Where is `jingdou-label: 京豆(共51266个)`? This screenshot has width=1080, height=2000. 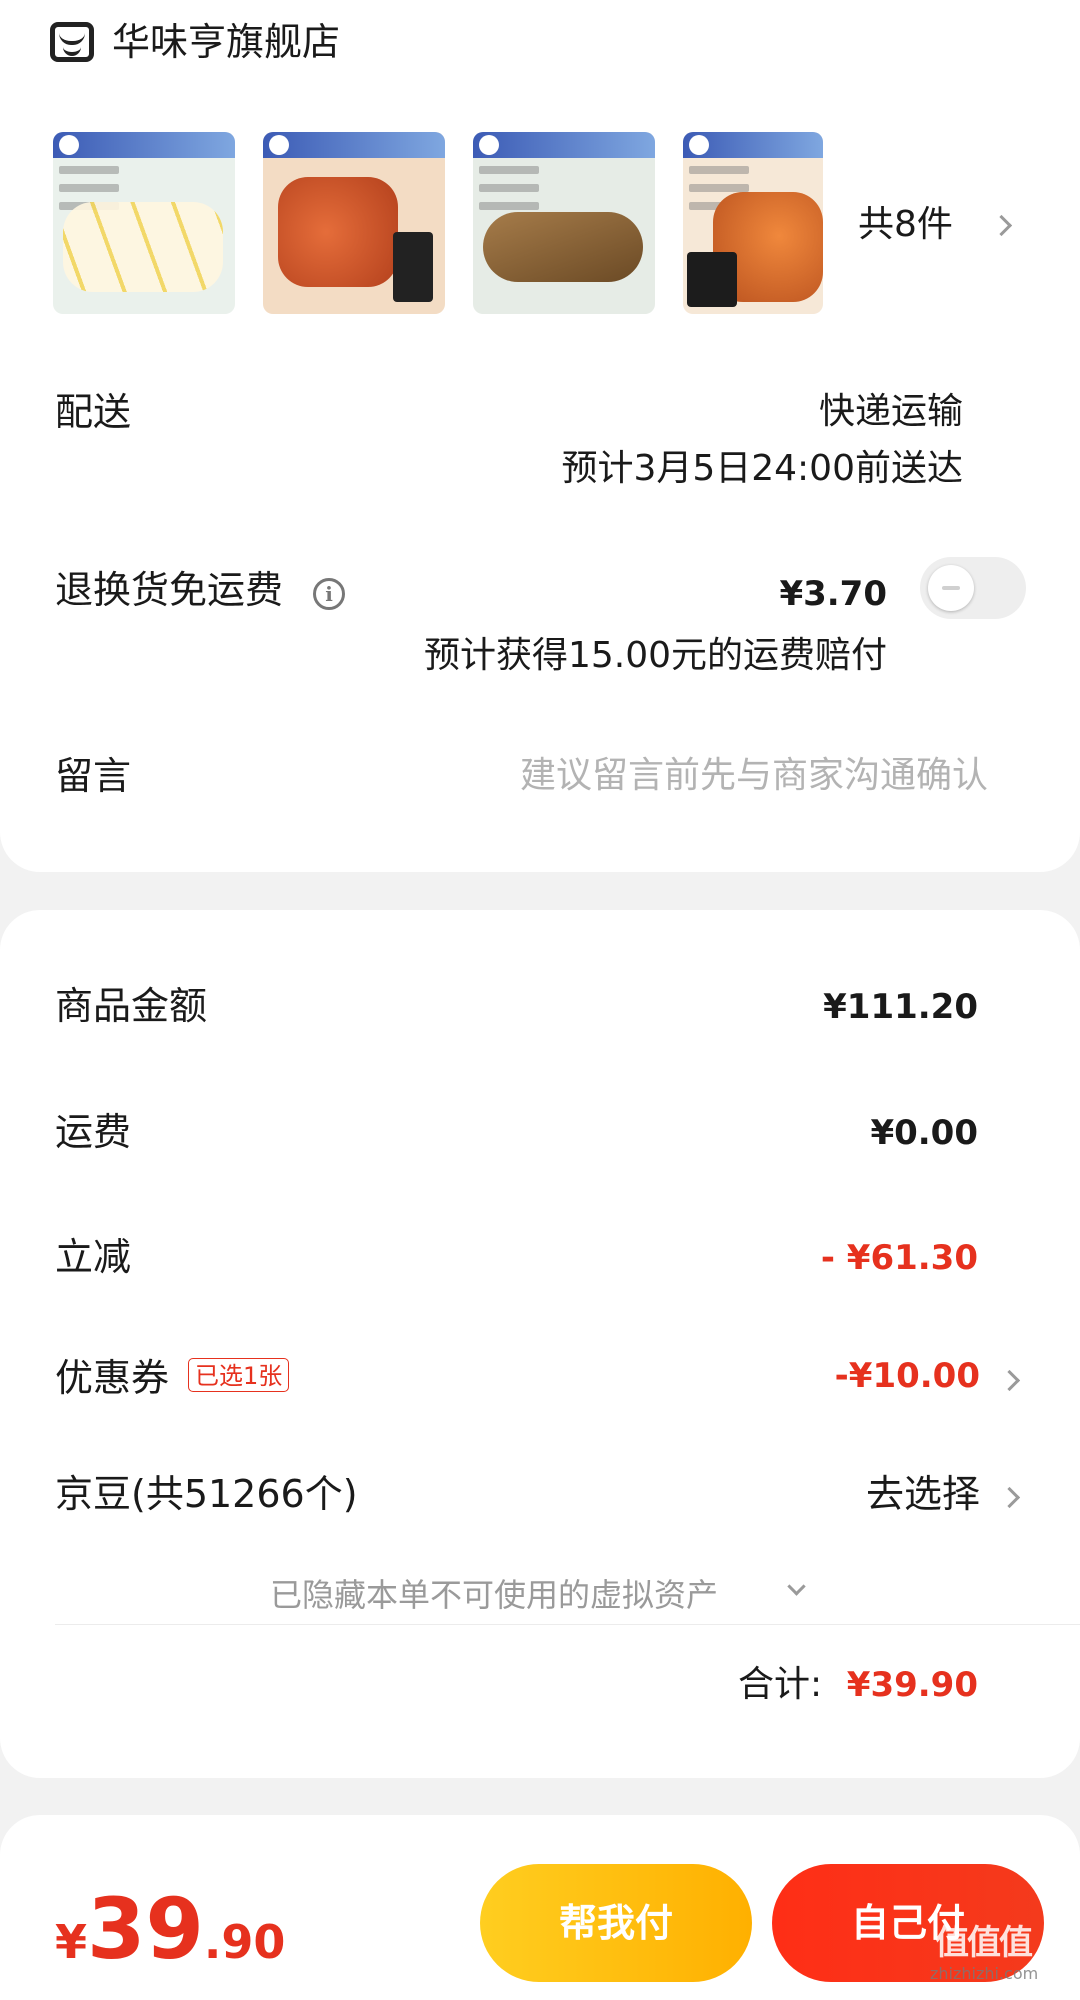
jingdou-label: 京豆(共51266个) is located at coordinates (206, 1494).